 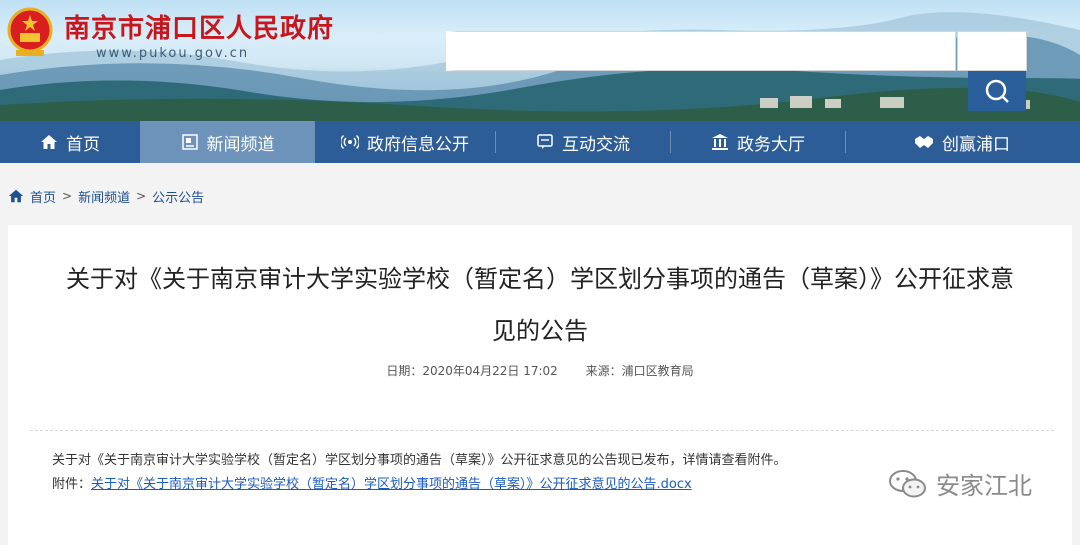 What do you see at coordinates (30, 31) in the screenshot?
I see `national-emblem-icon` at bounding box center [30, 31].